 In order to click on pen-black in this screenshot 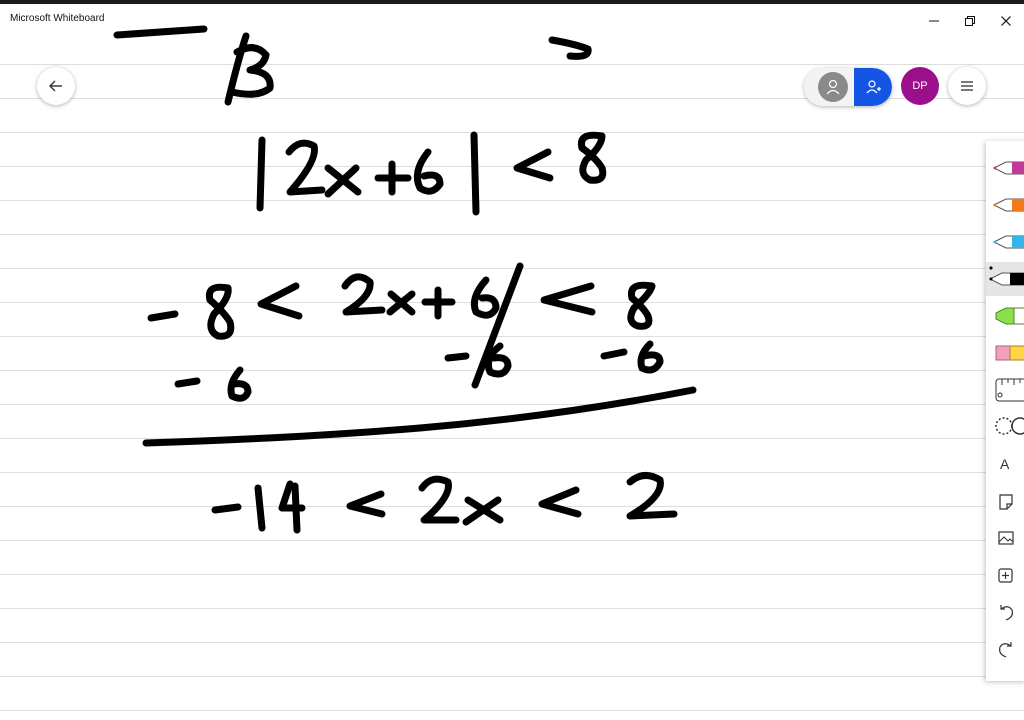, I will do `click(1005, 279)`.